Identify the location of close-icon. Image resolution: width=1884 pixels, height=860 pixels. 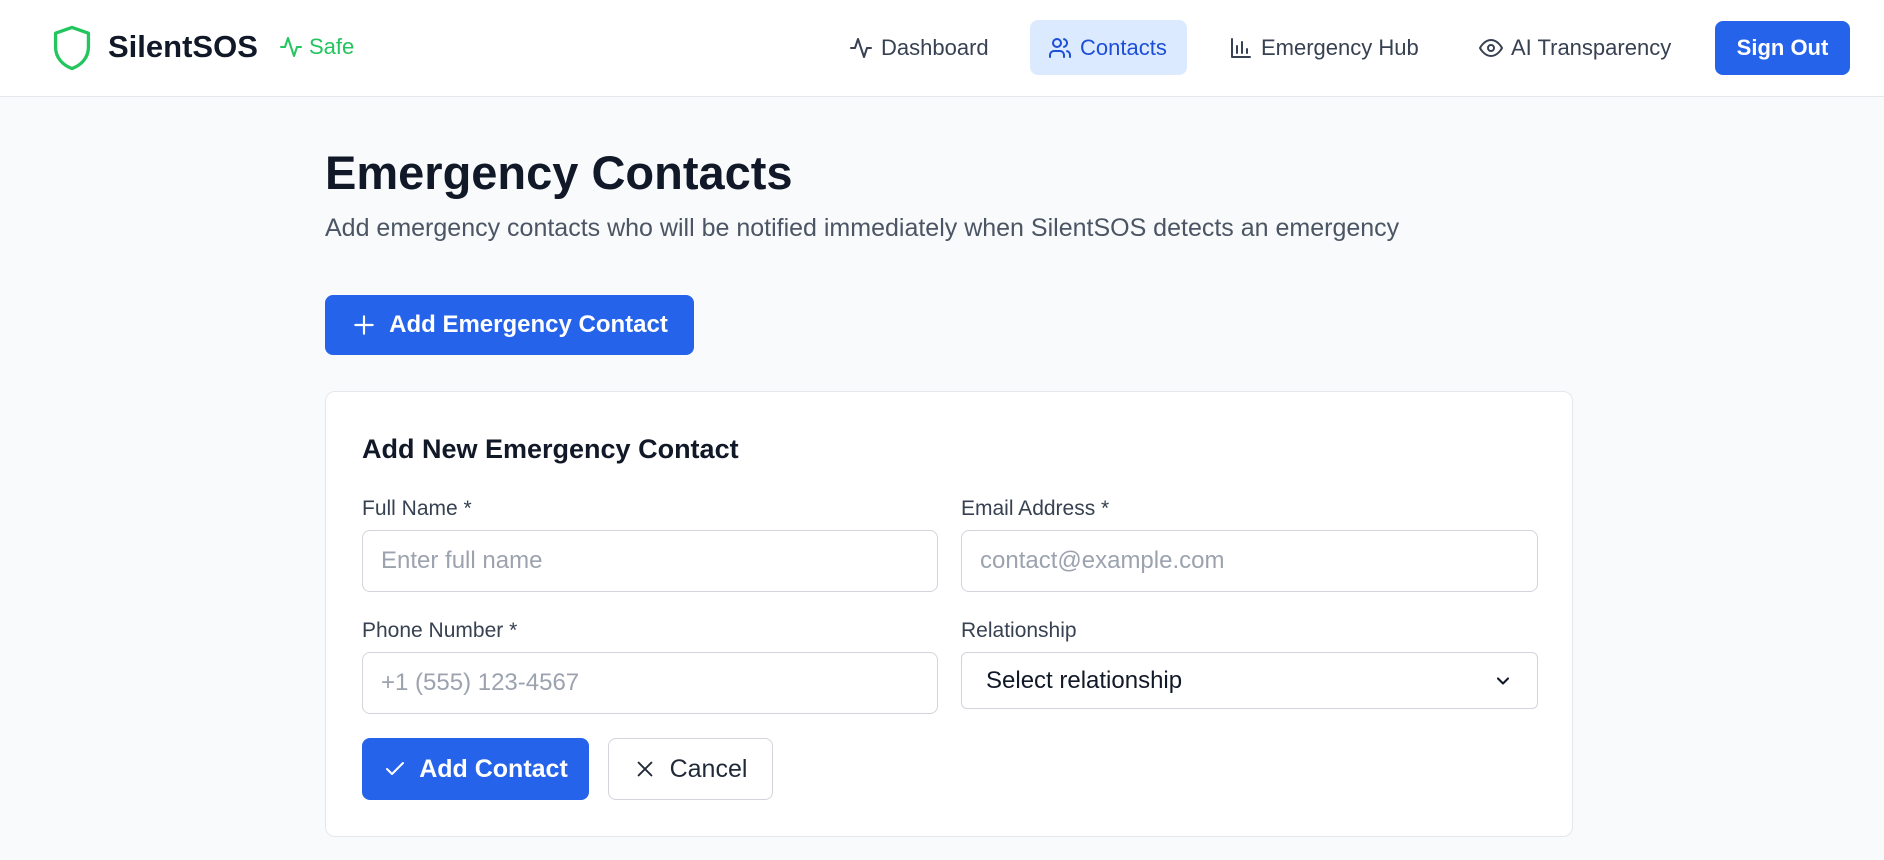
(644, 769).